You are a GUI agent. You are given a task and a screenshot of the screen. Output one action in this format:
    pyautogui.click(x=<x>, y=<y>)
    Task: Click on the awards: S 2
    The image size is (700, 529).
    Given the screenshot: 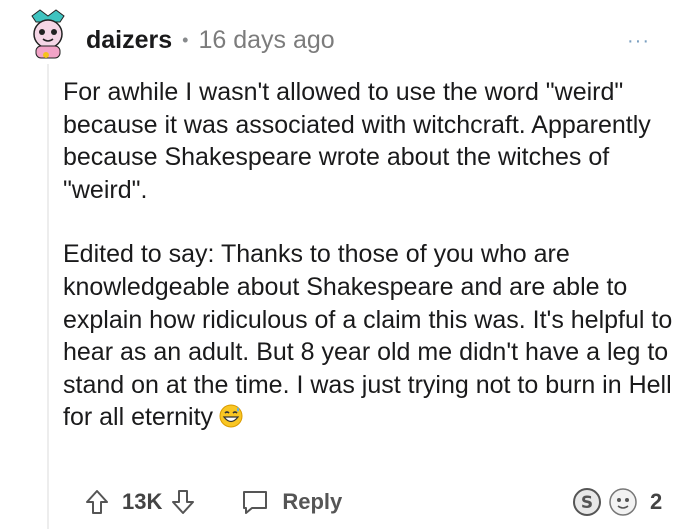 What is the action you would take?
    pyautogui.click(x=617, y=502)
    